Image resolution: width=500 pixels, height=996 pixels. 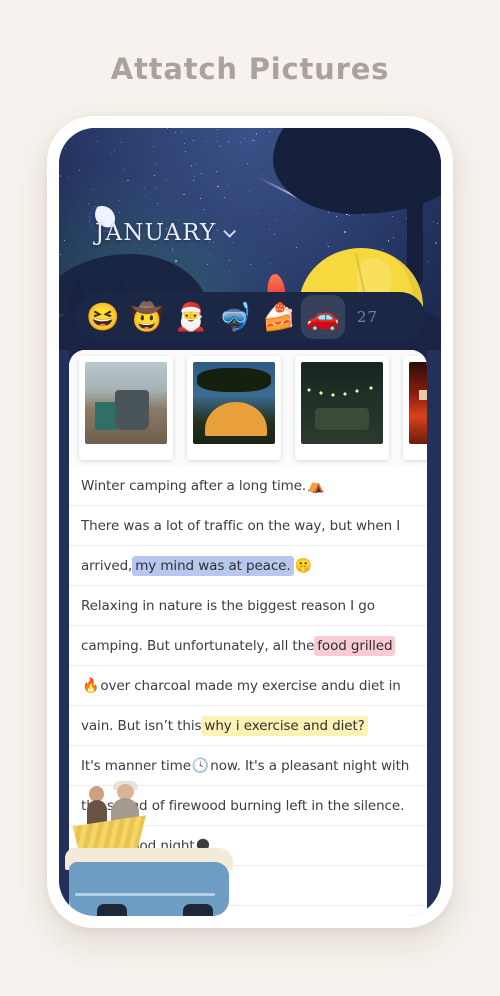 I want to click on photo-string-lights, so click(x=342, y=408).